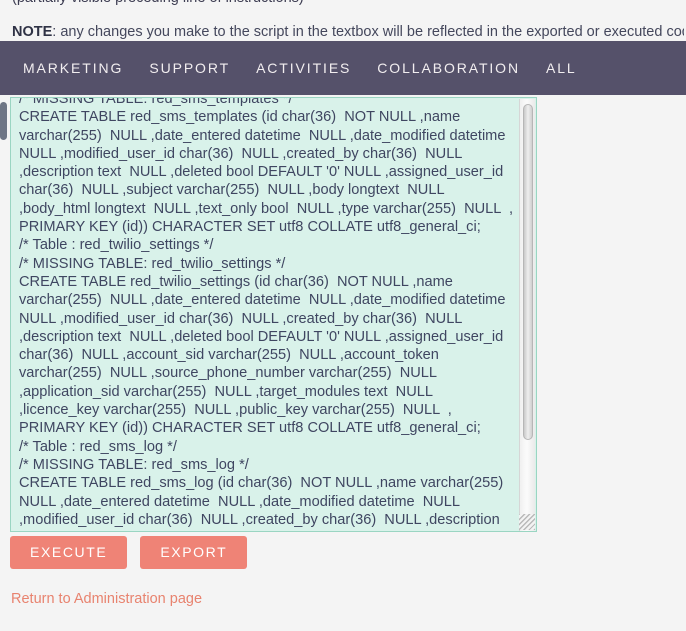 This screenshot has width=686, height=631. What do you see at coordinates (527, 522) in the screenshot?
I see `textarea-resize-handle` at bounding box center [527, 522].